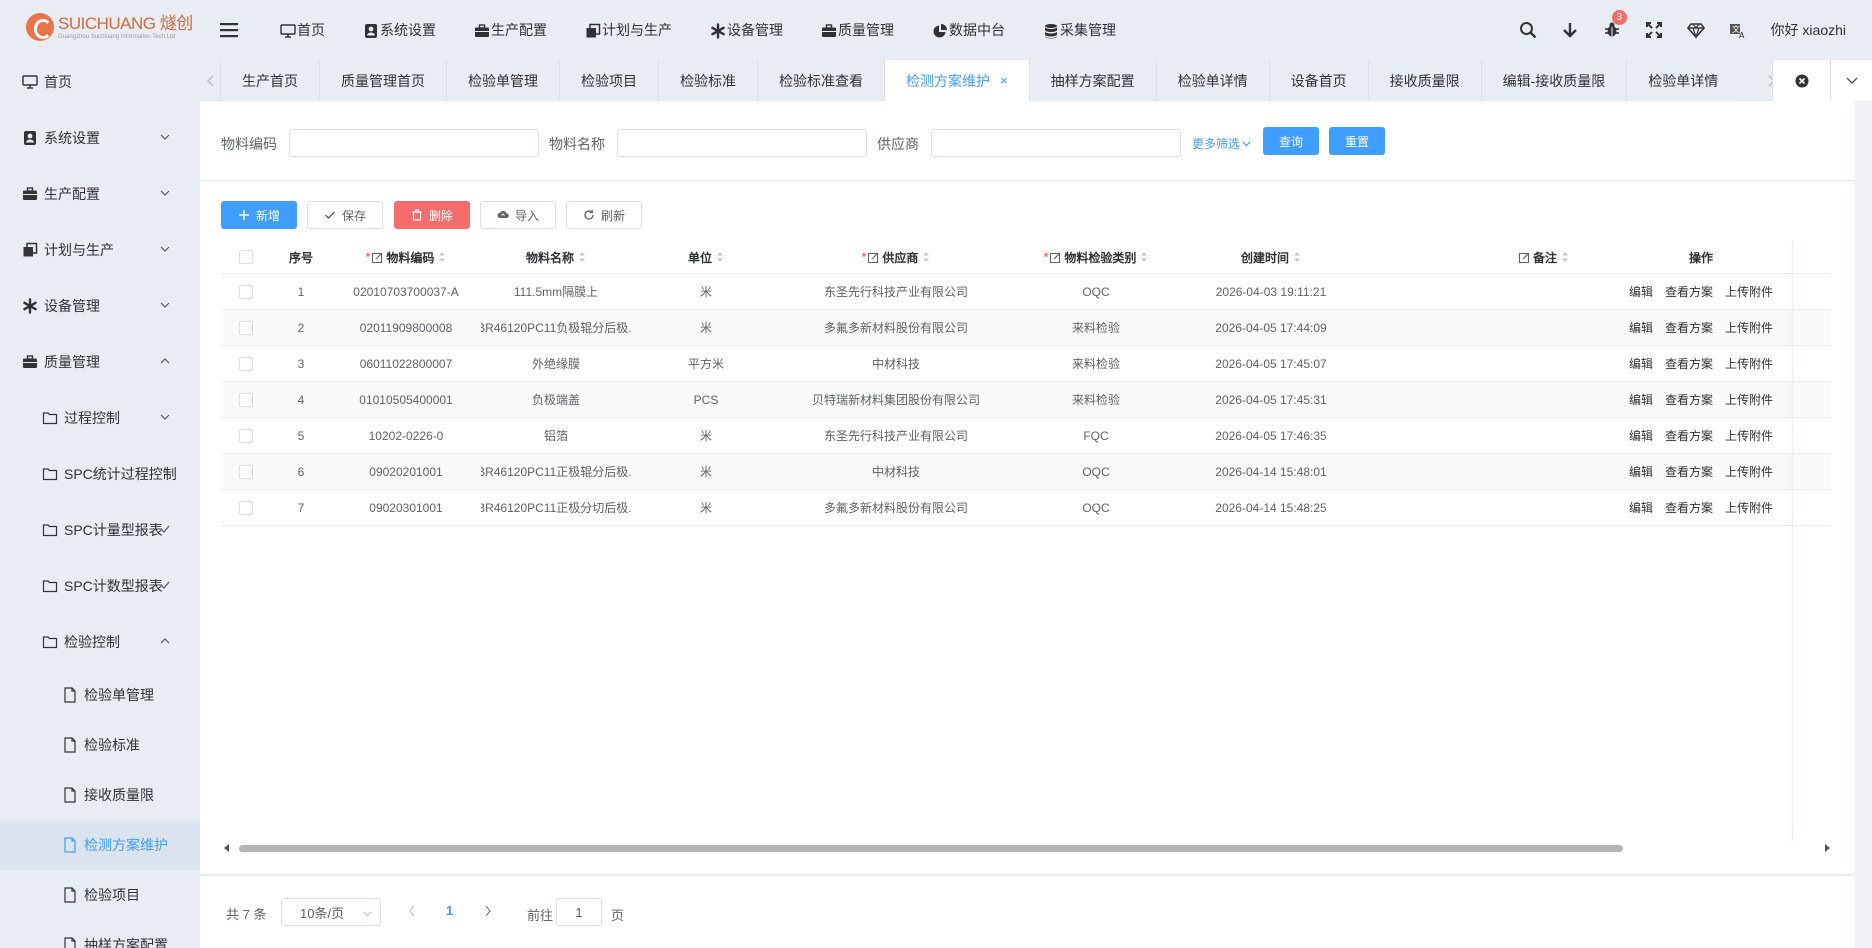 This screenshot has width=1872, height=948. What do you see at coordinates (100, 934) in the screenshot?
I see `sidebar-item-sampling-config: 抽样方案配置` at bounding box center [100, 934].